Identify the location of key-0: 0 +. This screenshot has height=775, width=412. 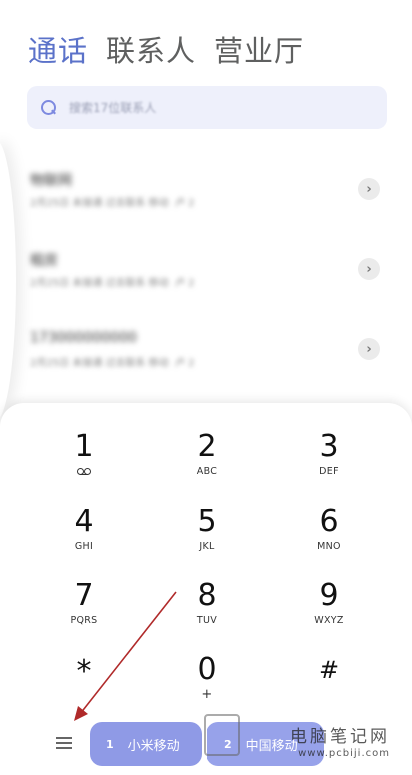
(207, 688).